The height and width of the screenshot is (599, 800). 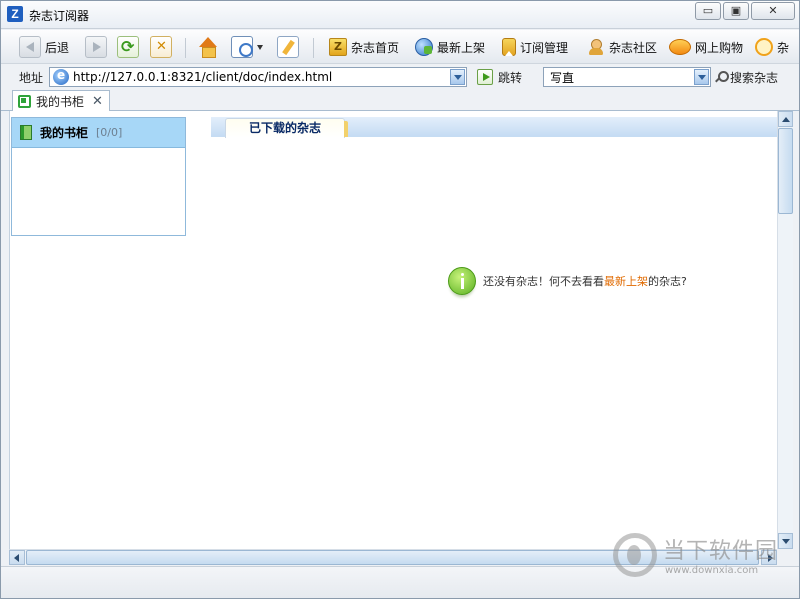 I want to click on scroll-up-icon, so click(x=785, y=119).